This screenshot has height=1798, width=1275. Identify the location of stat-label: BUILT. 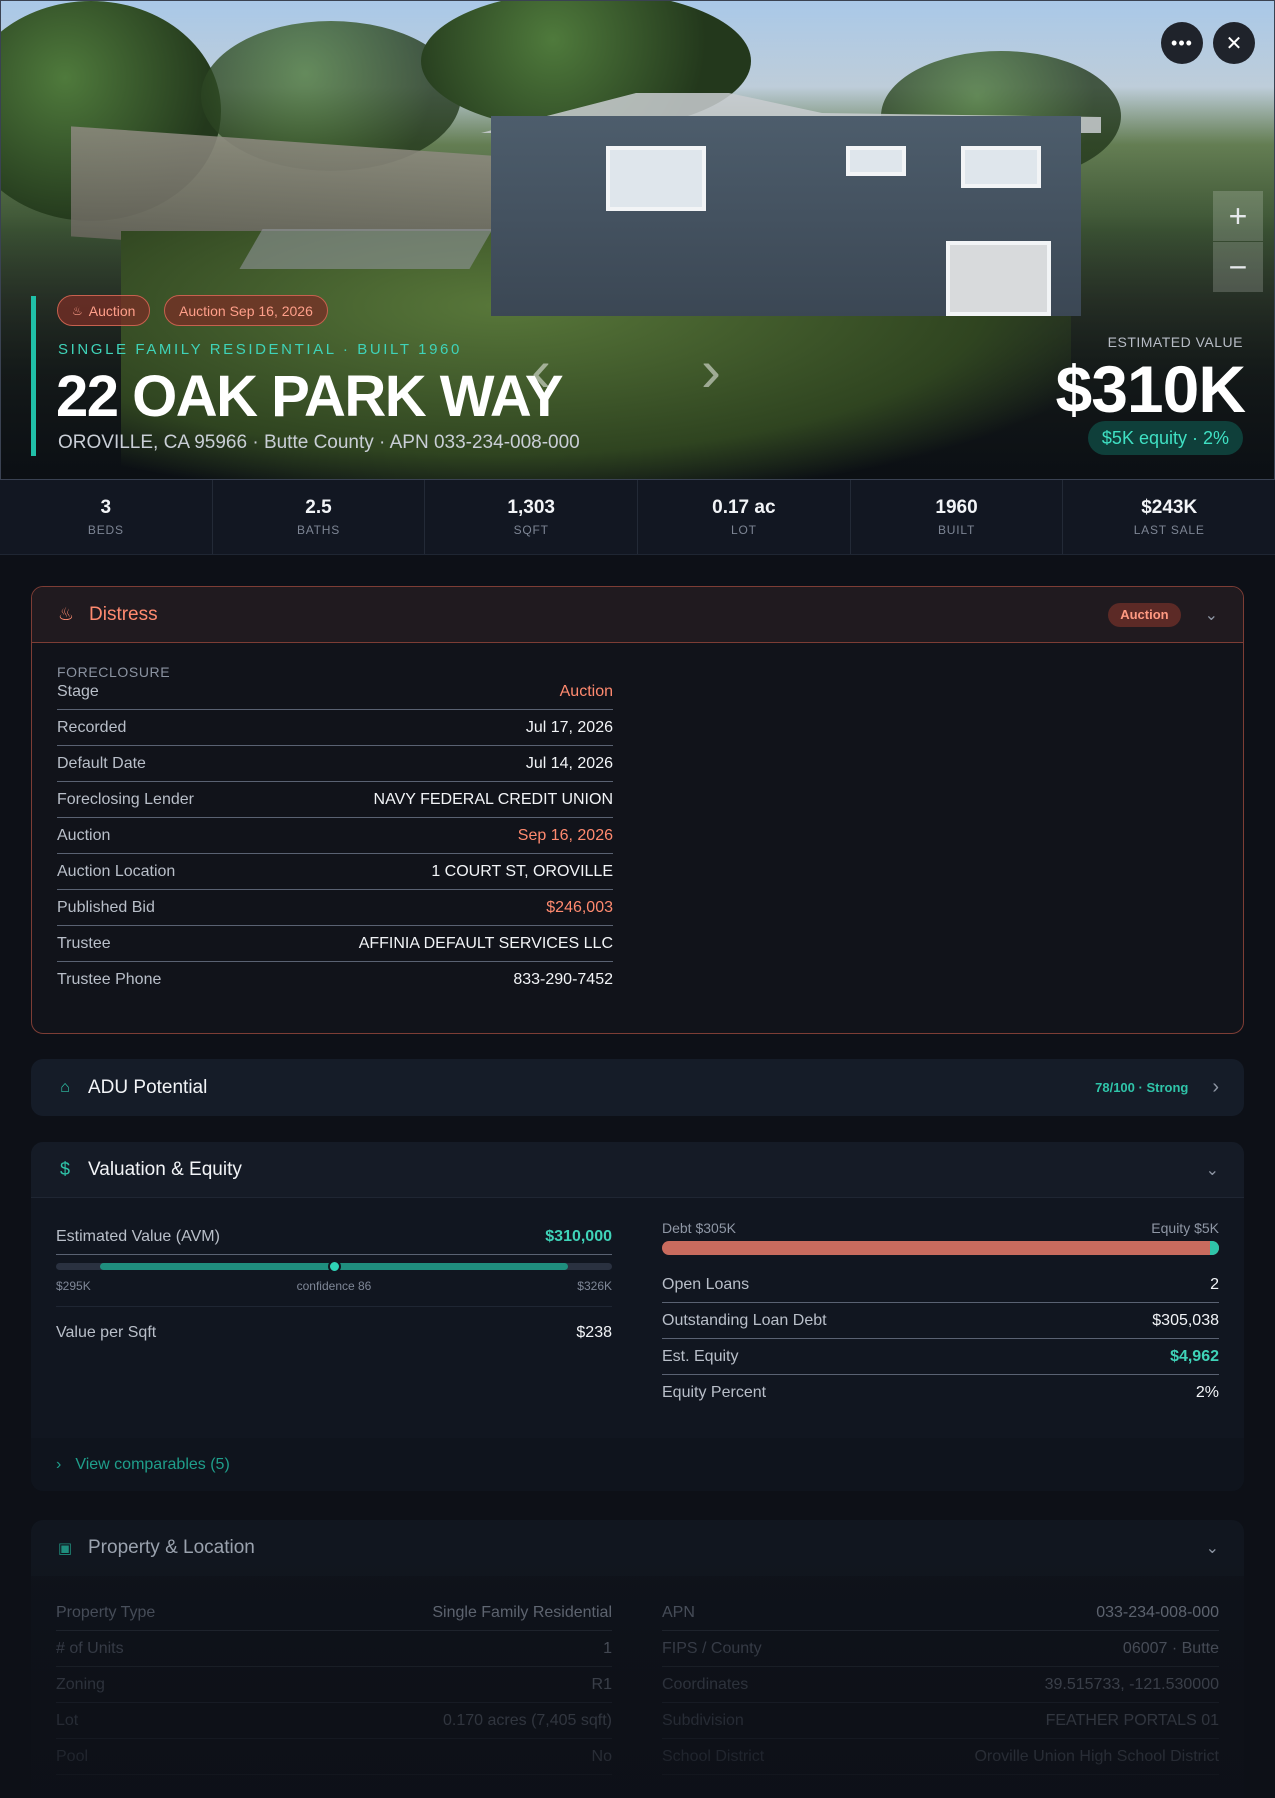
(956, 530).